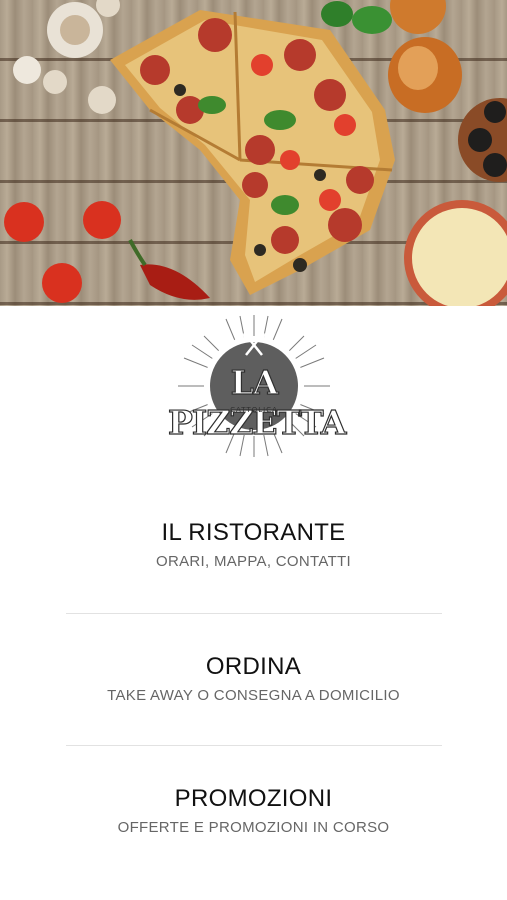 The width and height of the screenshot is (507, 900). I want to click on menu-item-il-ristorante: IL RISTORANTE ORARI, MAPPA, CONTATTI, so click(253, 545).